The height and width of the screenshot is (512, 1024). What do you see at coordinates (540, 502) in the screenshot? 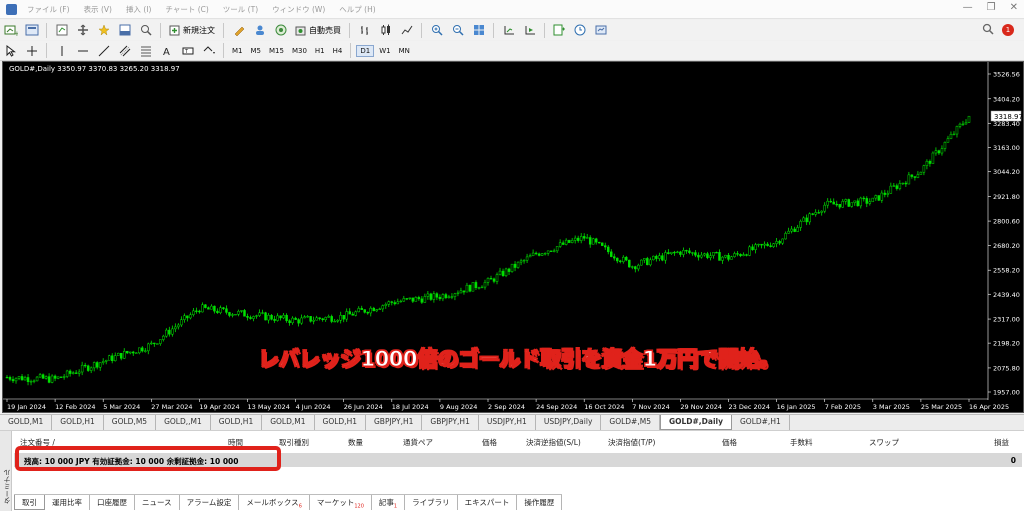
I see `terminal-tab: 操作履歴` at bounding box center [540, 502].